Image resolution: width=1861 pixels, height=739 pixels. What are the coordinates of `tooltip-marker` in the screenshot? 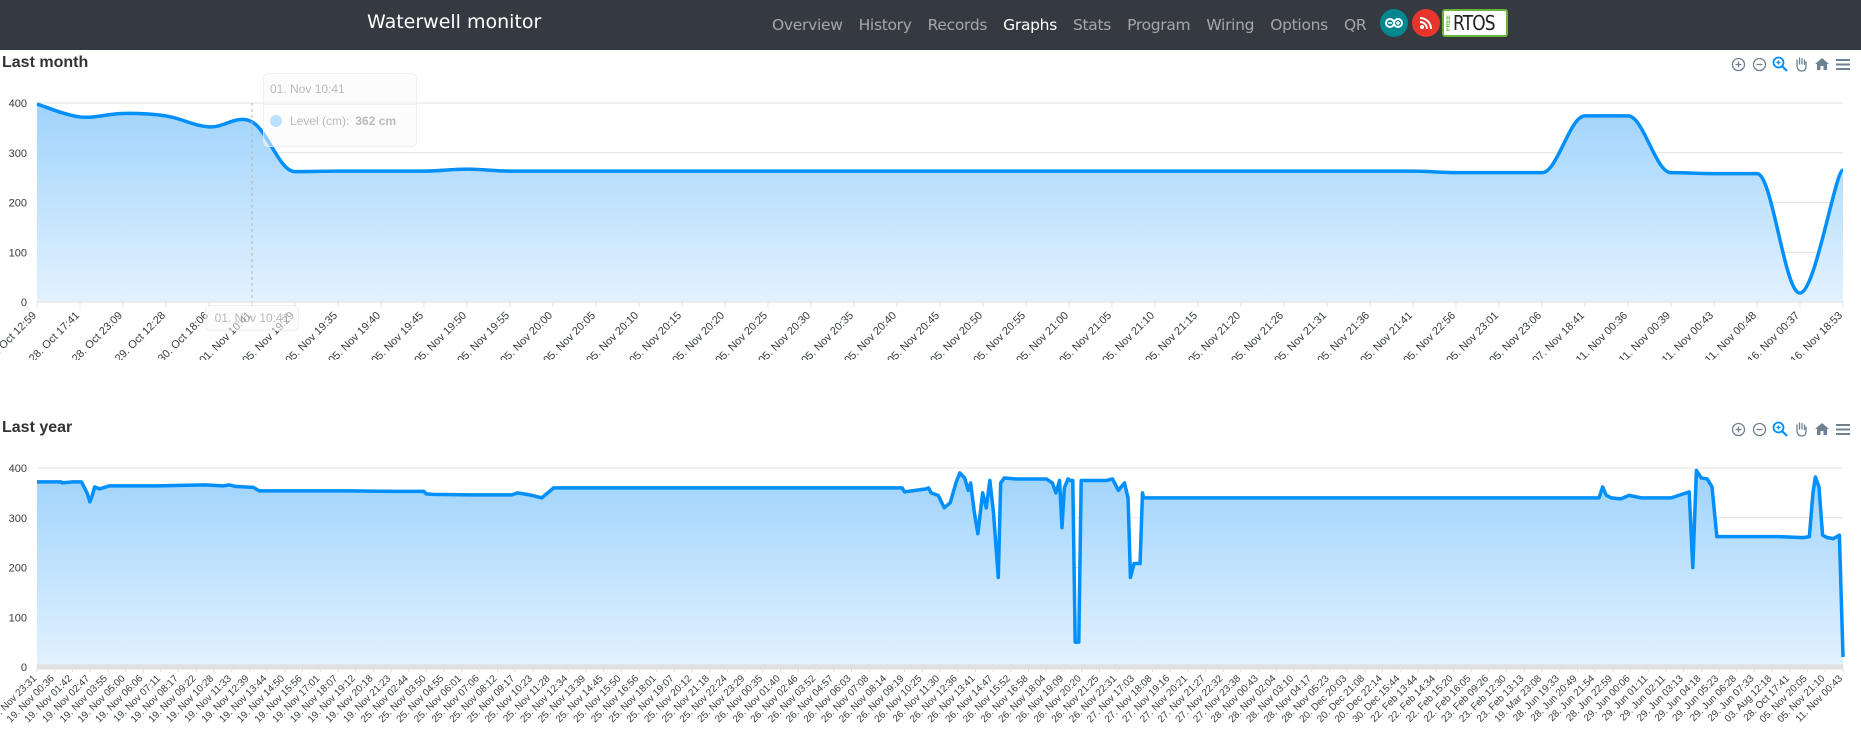 It's located at (276, 121).